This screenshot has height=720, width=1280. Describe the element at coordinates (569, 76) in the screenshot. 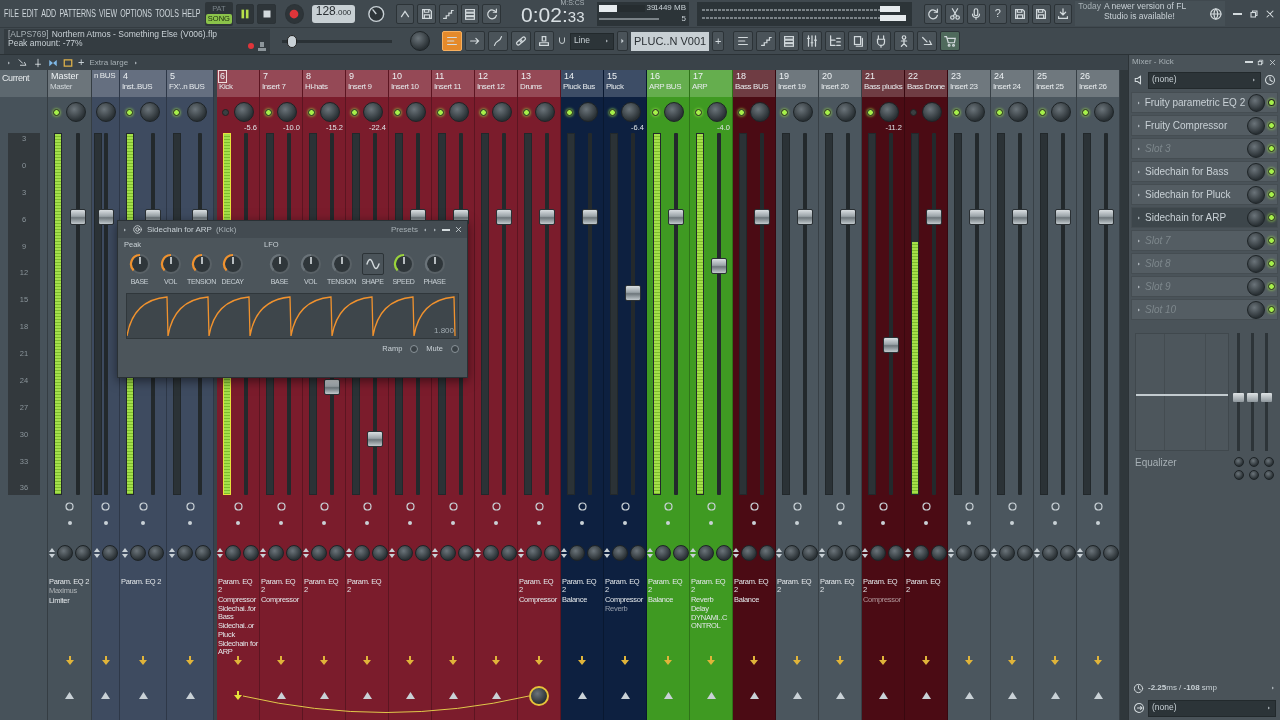

I see `track-number: 14` at that location.